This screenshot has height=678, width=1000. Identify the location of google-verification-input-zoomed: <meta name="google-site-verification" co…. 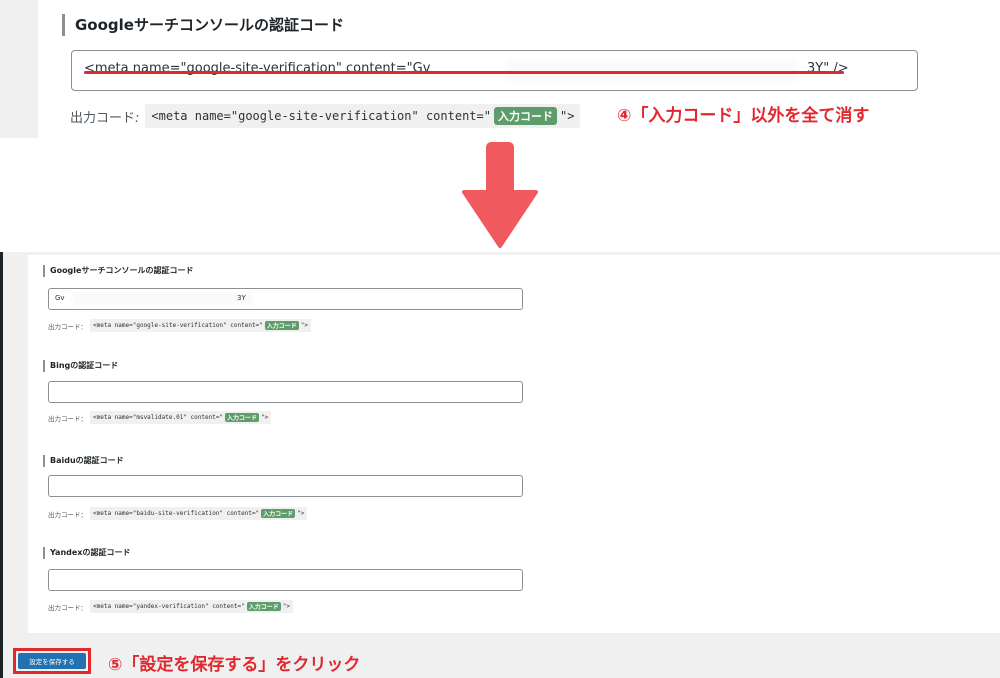
(494, 70).